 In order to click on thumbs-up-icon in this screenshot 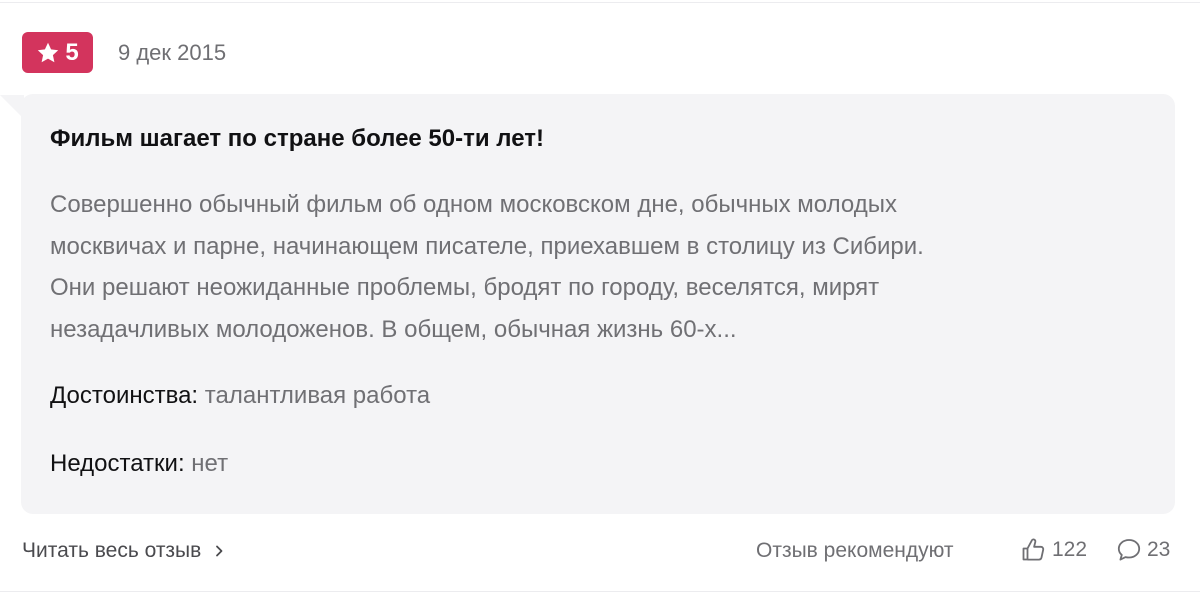, I will do `click(1033, 549)`.